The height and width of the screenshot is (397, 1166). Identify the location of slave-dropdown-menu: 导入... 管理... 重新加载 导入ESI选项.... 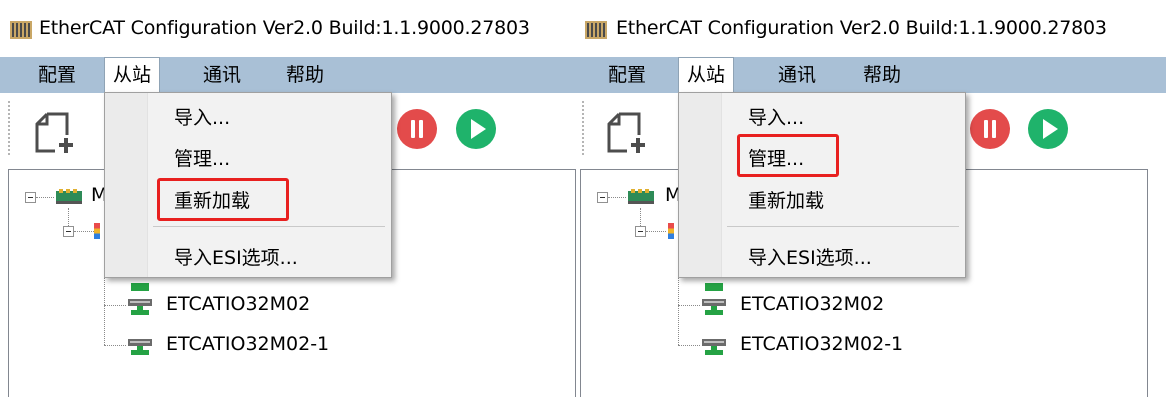
(822, 185).